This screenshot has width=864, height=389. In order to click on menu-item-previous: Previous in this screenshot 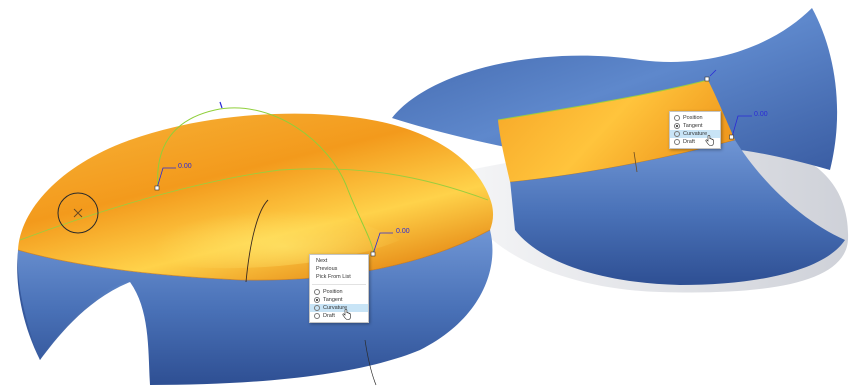, I will do `click(339, 269)`.